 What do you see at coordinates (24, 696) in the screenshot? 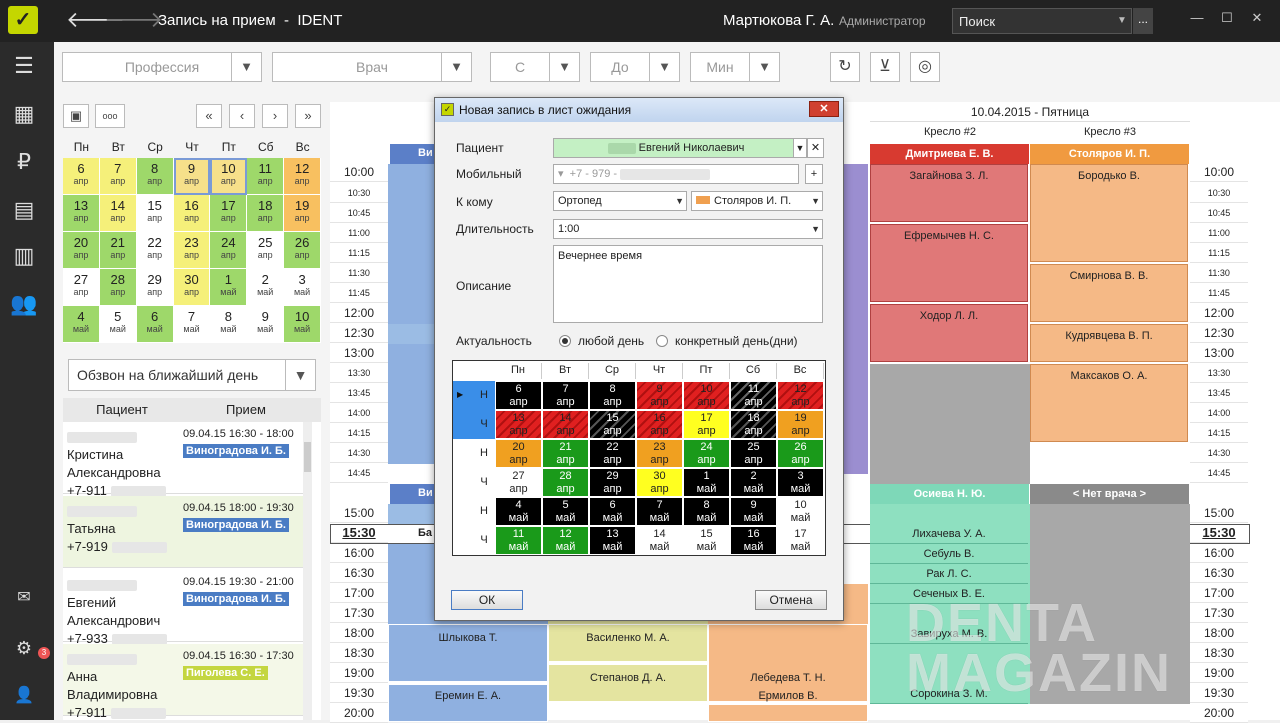
I see `user-icon: 👤` at bounding box center [24, 696].